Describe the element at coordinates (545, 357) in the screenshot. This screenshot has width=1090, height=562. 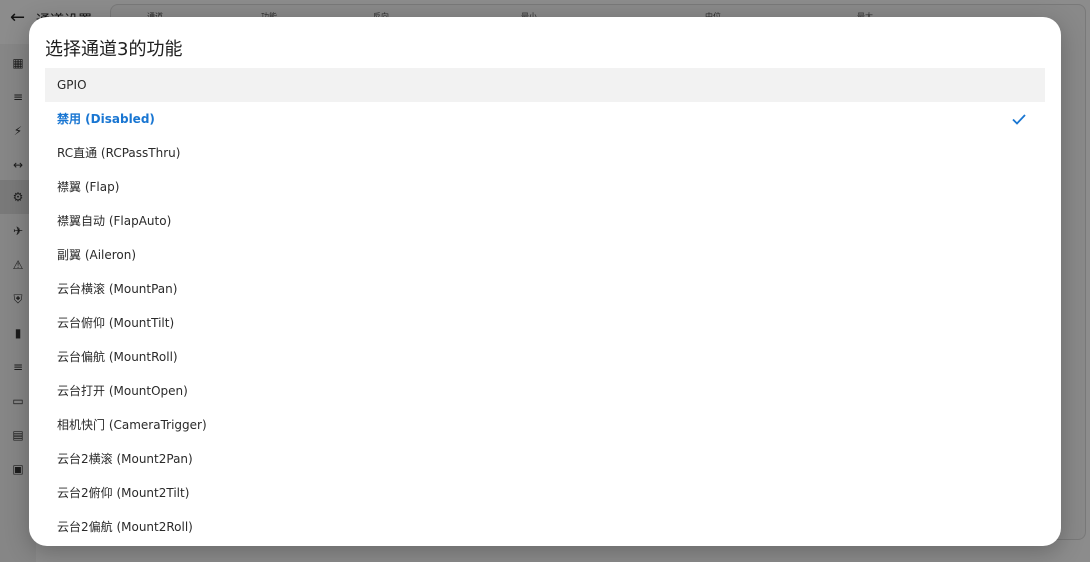
I see `option-item: 云台偏航 (MountRoll)` at that location.